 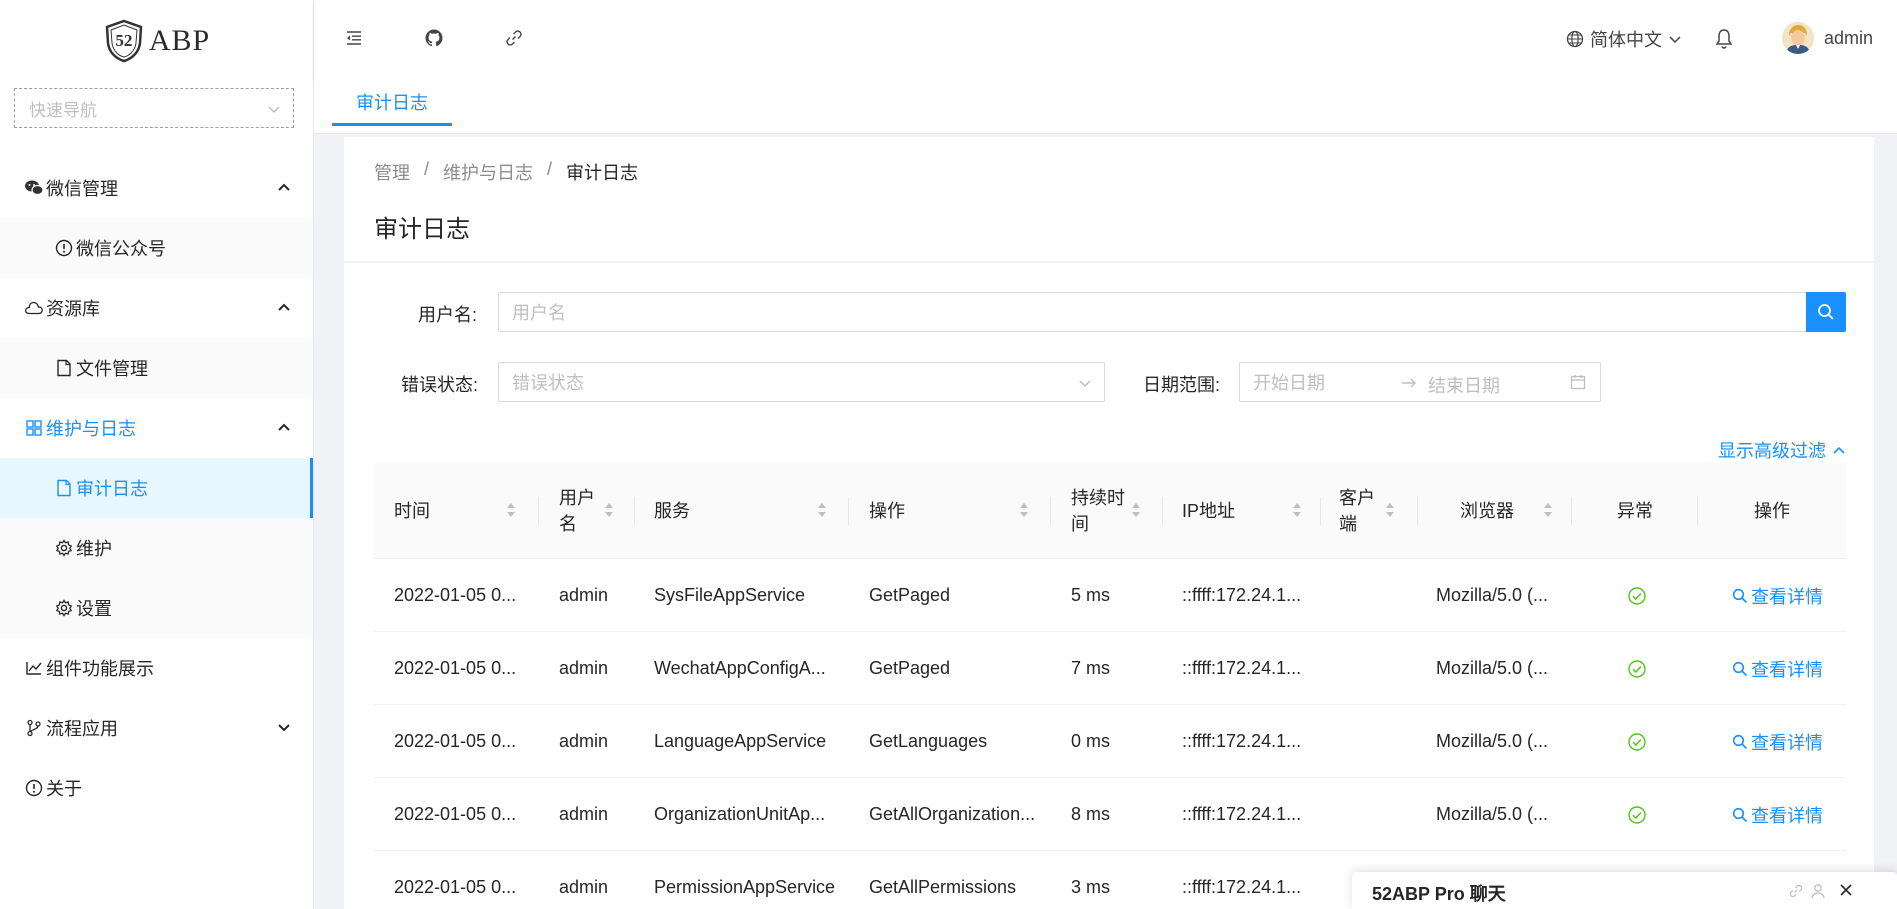 What do you see at coordinates (1091, 887) in the screenshot?
I see `cell-duration: 3 ms` at bounding box center [1091, 887].